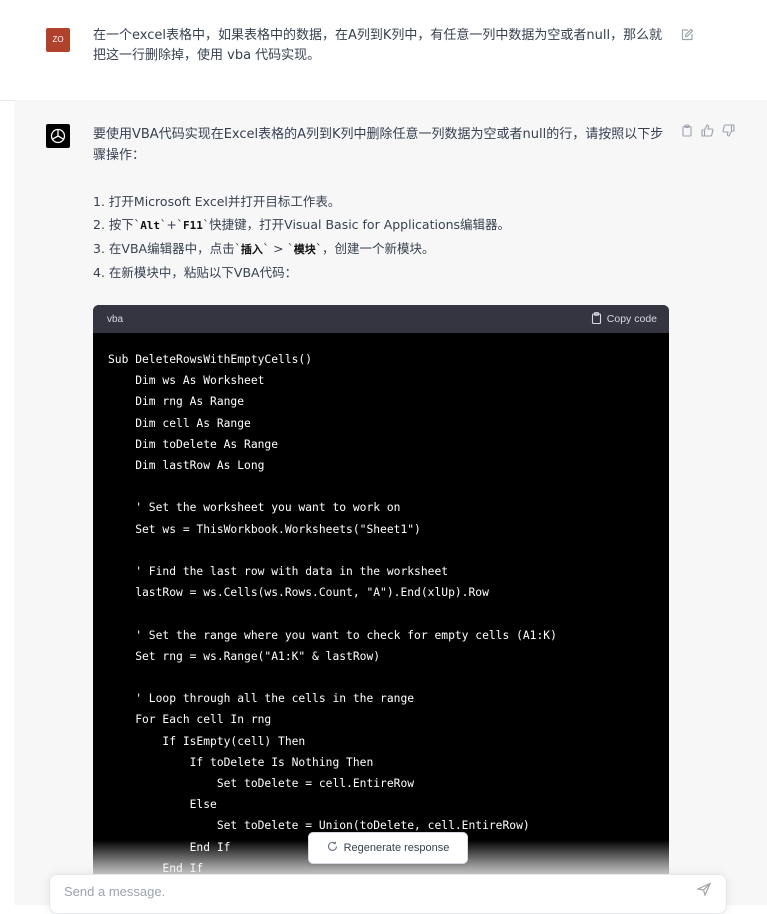 This screenshot has width=767, height=914. I want to click on inline-code: F11, so click(193, 225).